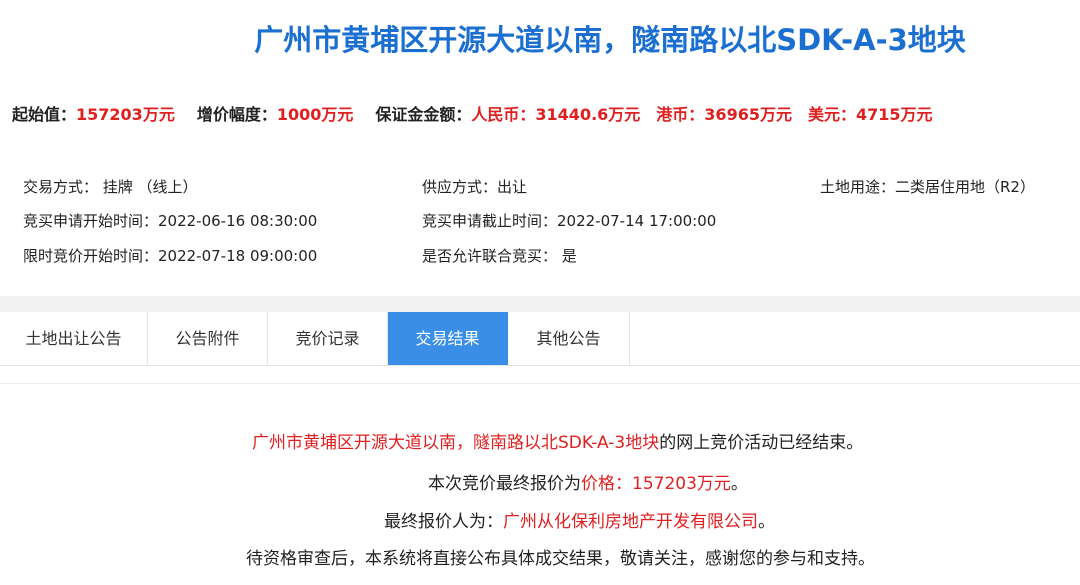 The height and width of the screenshot is (585, 1080). What do you see at coordinates (208, 338) in the screenshot?
I see `tab-notice-attachments: 公告附件` at bounding box center [208, 338].